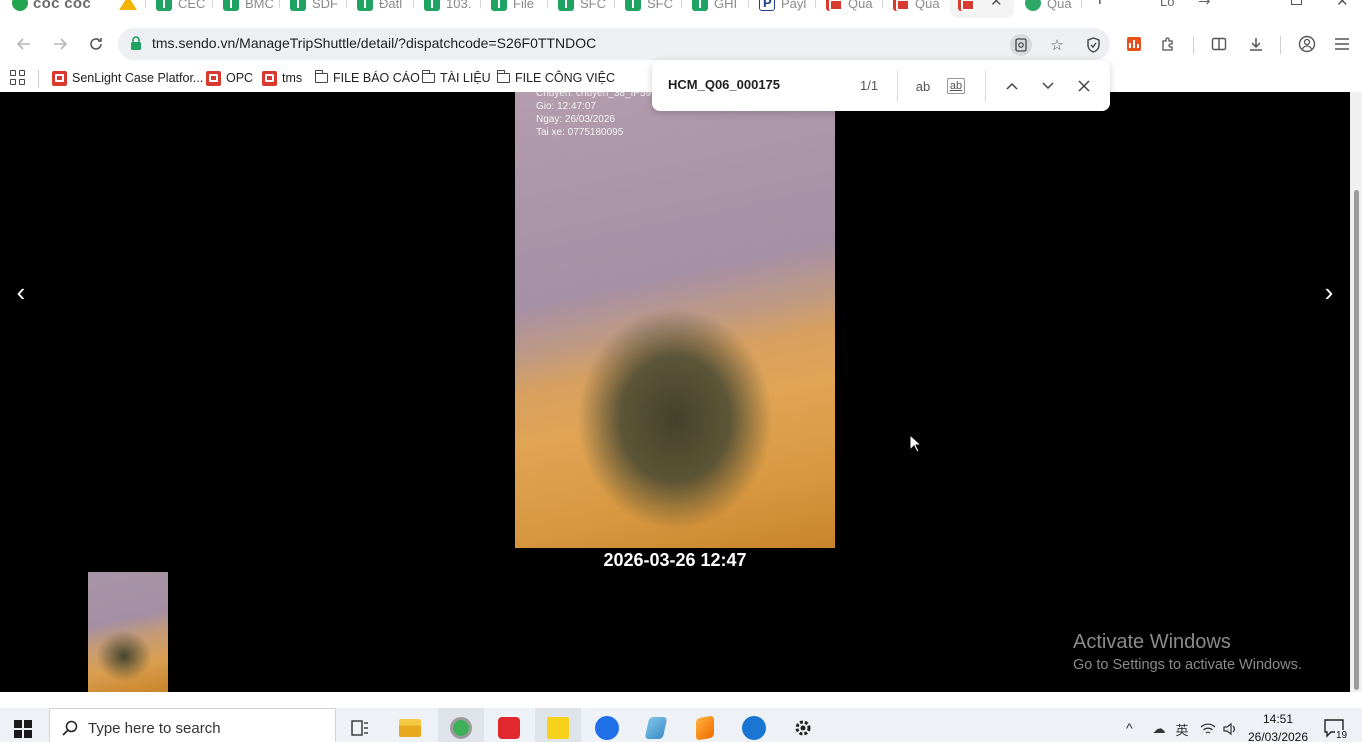  I want to click on find-next-button, so click(1048, 86).